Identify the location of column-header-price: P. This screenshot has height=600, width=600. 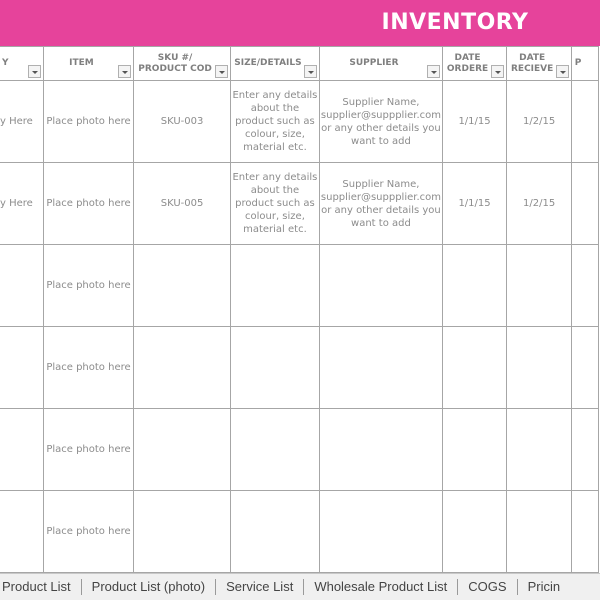
(585, 63).